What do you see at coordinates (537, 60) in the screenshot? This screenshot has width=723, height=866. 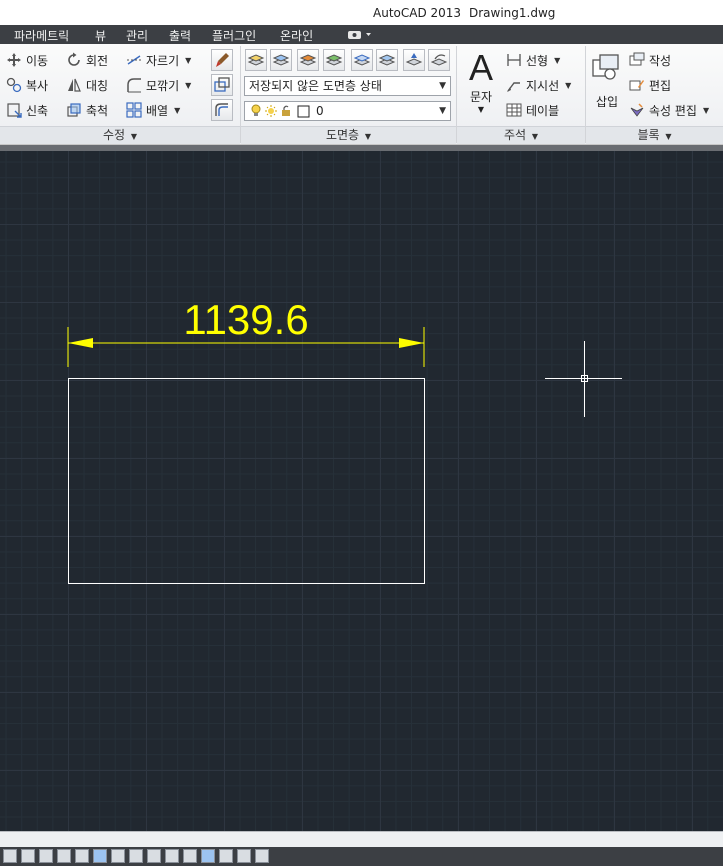 I see `linear-label: 선형` at bounding box center [537, 60].